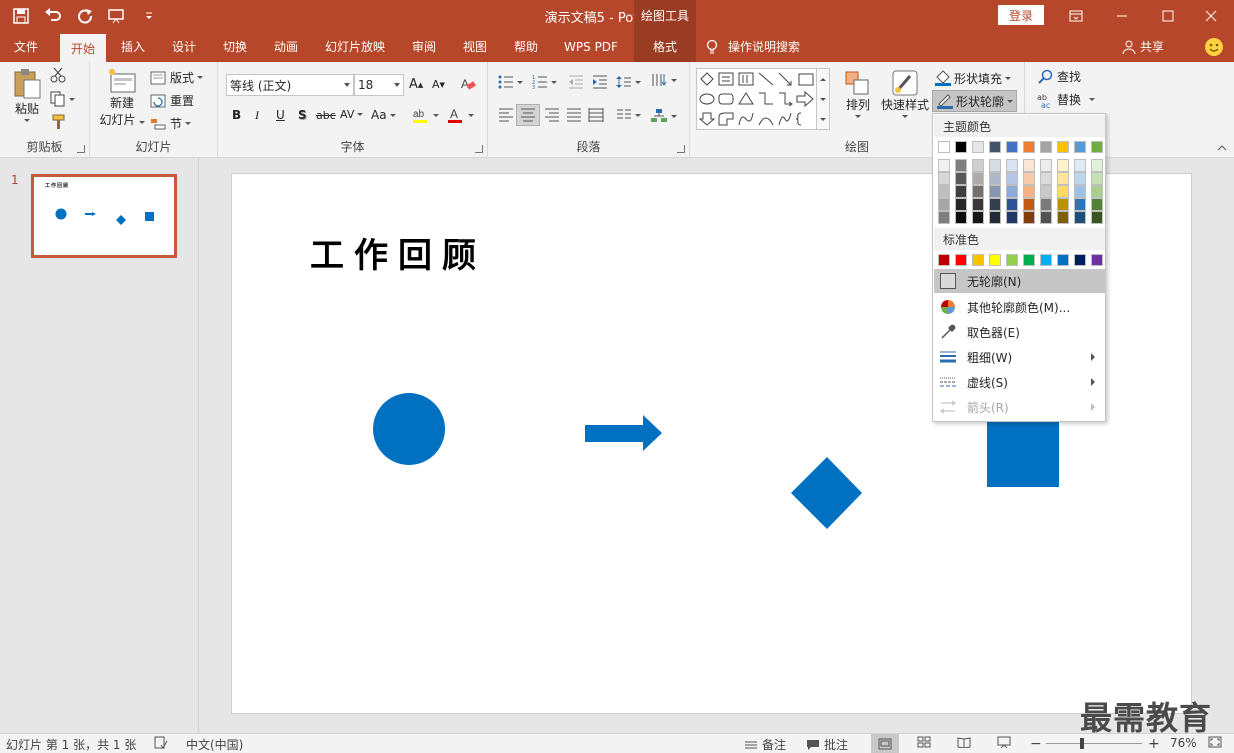  Describe the element at coordinates (468, 84) in the screenshot. I see `clear-formatting-icon: A` at that location.